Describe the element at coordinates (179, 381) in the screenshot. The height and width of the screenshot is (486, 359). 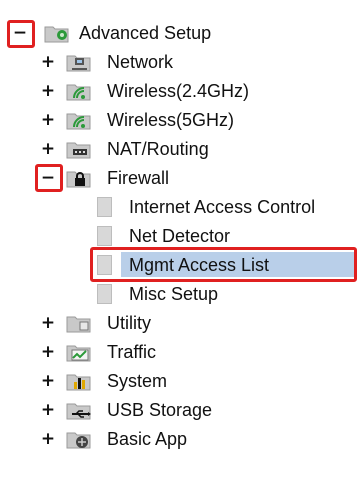
I see `tree-node-system: + System` at that location.